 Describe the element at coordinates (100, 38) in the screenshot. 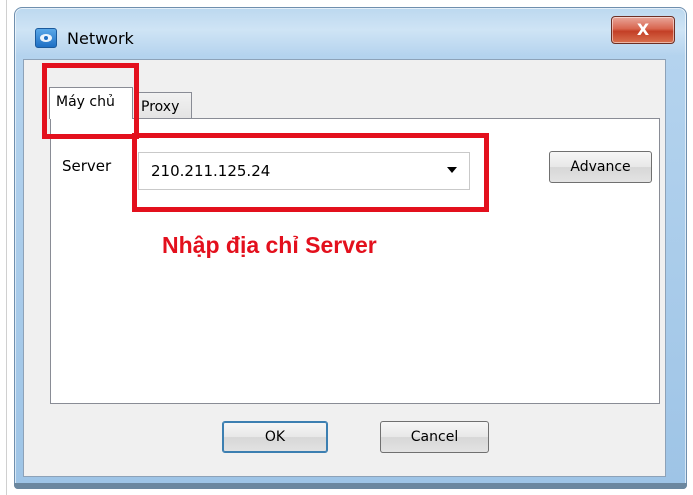

I see `window-title: Network` at that location.